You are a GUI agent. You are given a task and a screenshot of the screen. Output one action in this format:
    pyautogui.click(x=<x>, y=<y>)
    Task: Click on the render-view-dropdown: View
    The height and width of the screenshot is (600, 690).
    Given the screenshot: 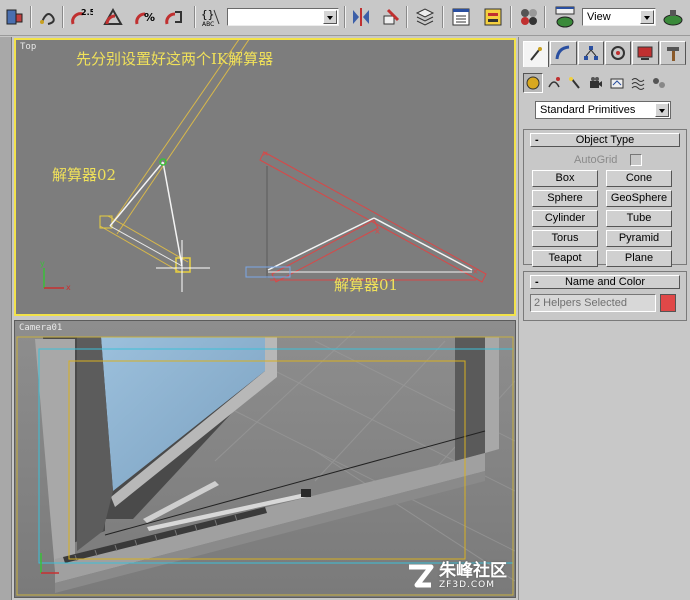 What is the action you would take?
    pyautogui.click(x=619, y=17)
    